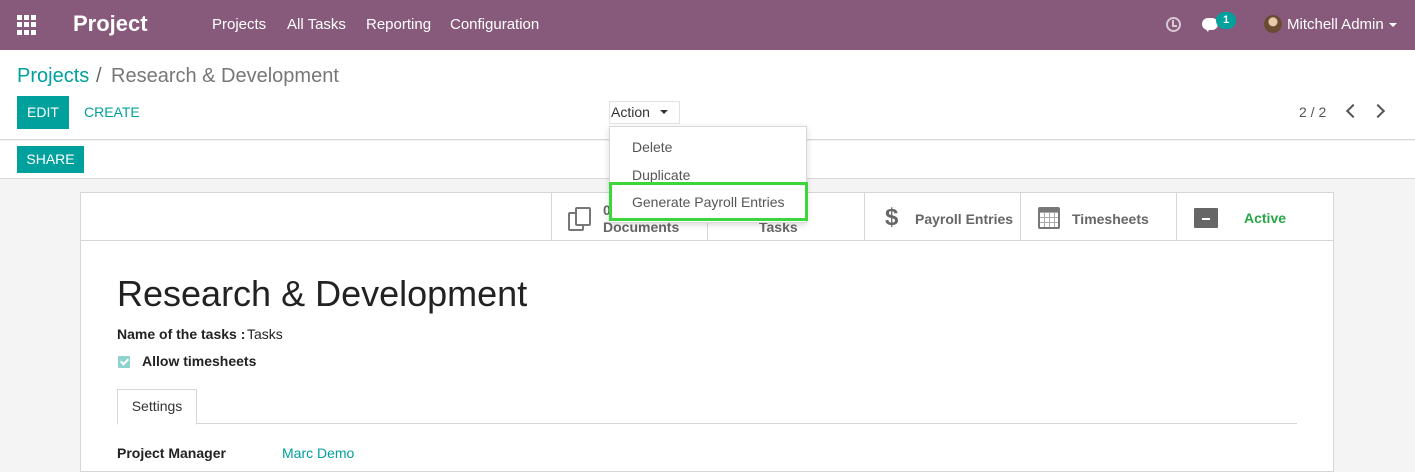  I want to click on archive-icon, so click(1206, 218).